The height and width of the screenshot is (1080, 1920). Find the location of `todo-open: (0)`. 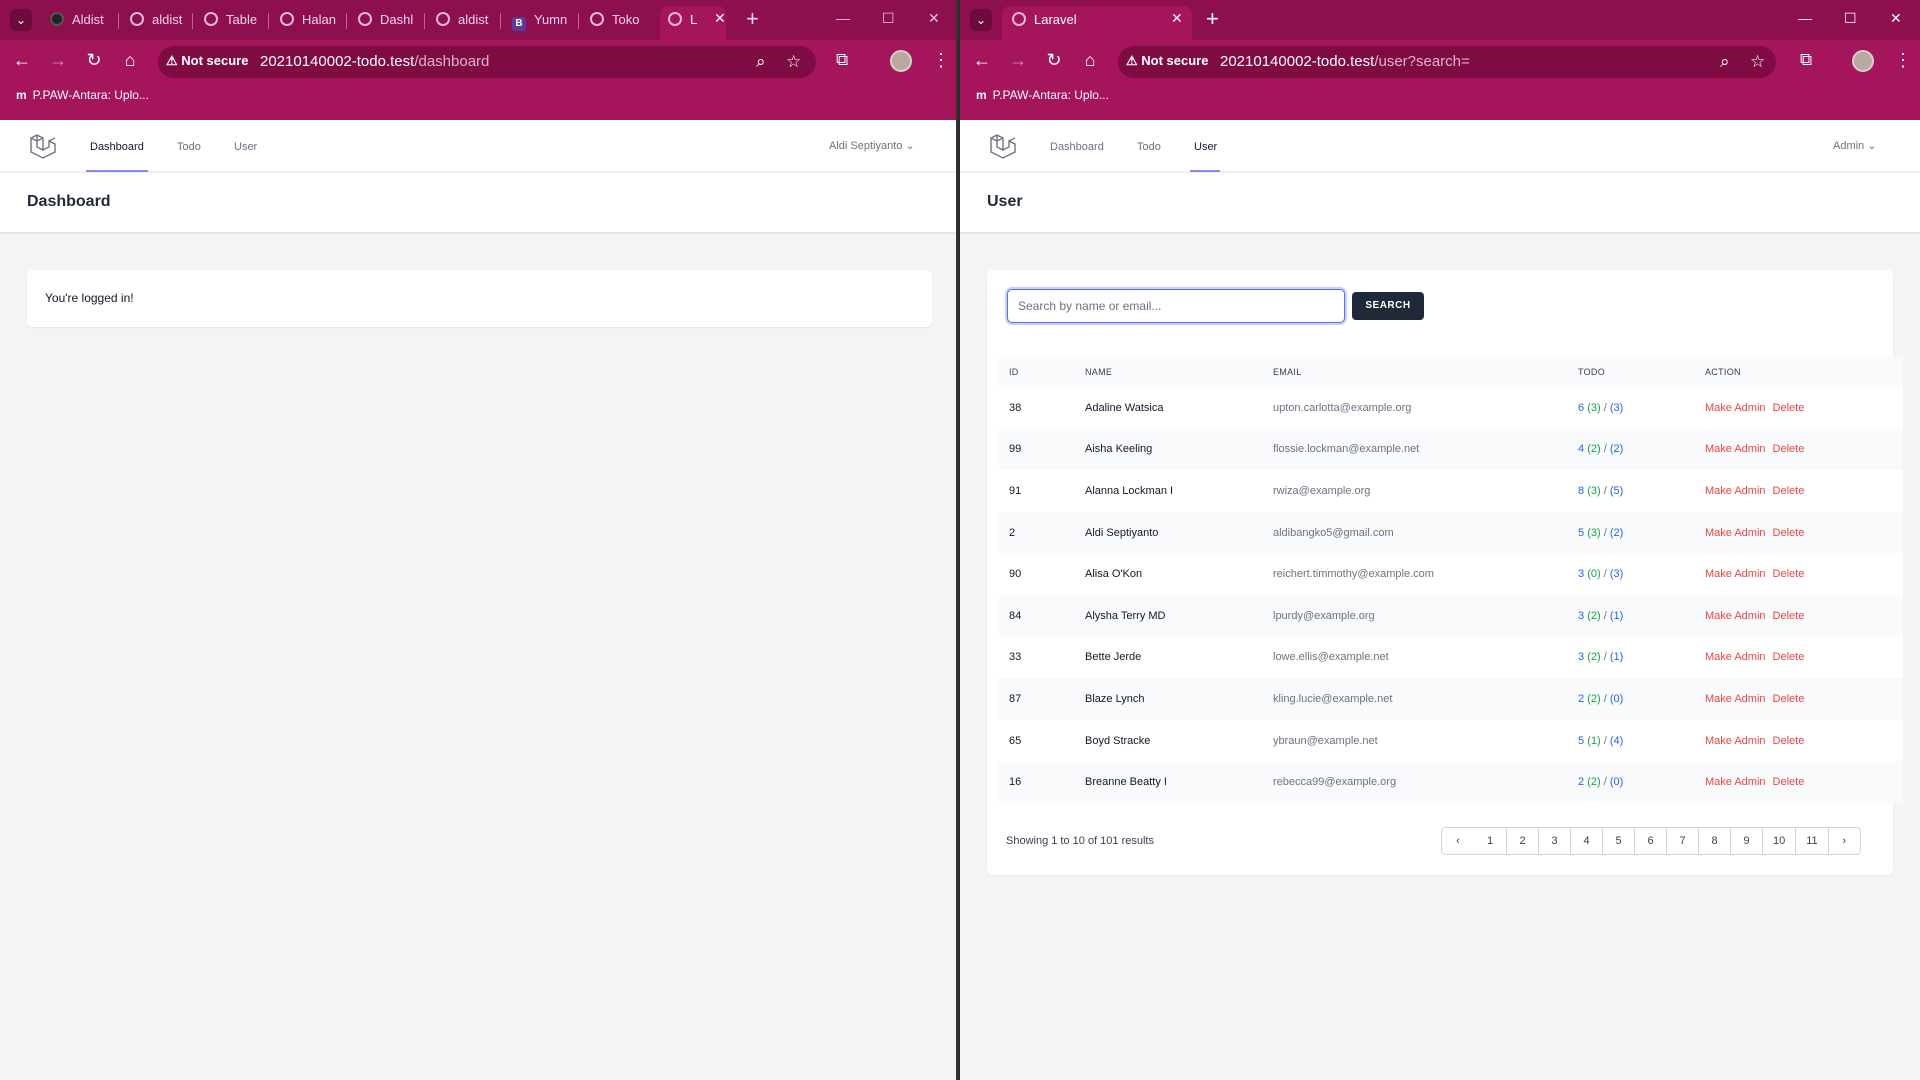

todo-open: (0) is located at coordinates (1616, 782).